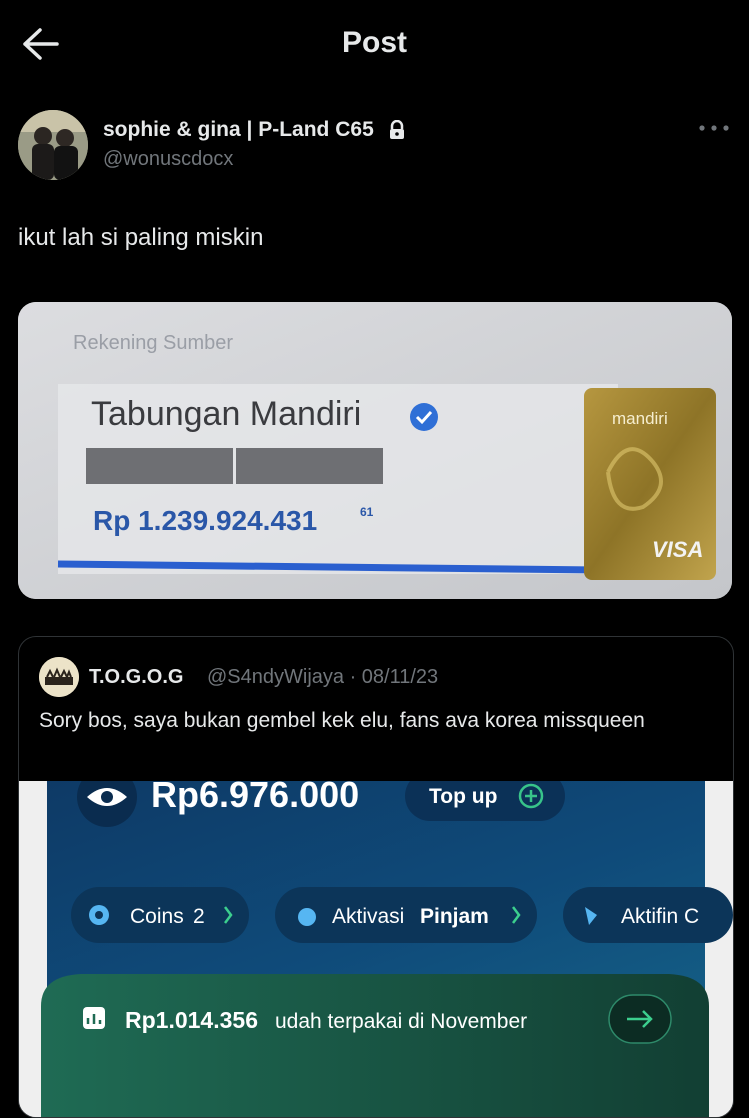 This screenshot has width=749, height=1118. I want to click on bank-balance: Rp 1.239.924.431, so click(205, 520).